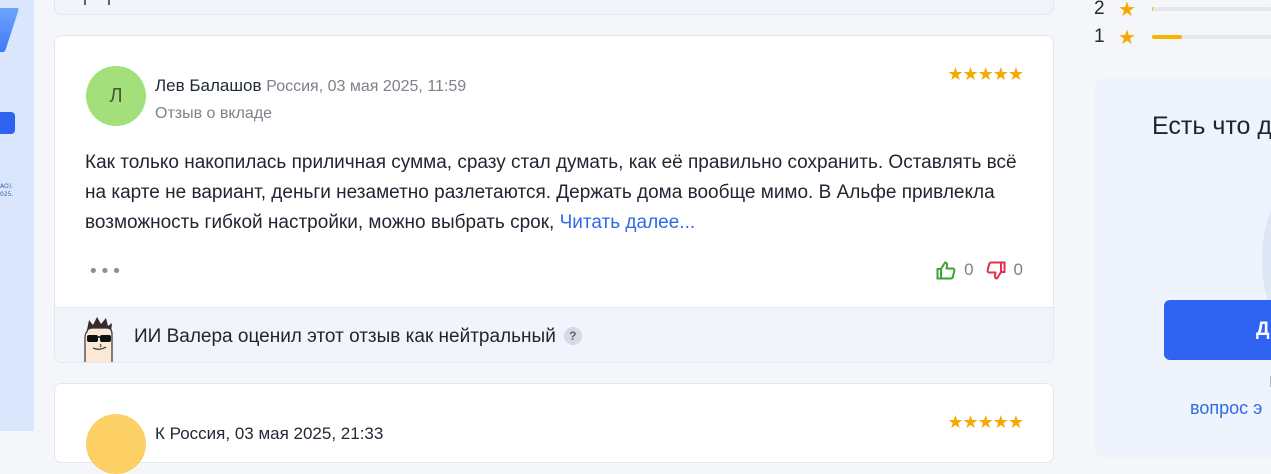 The height and width of the screenshot is (474, 1271). Describe the element at coordinates (10, 30) in the screenshot. I see `banner-logo` at that location.